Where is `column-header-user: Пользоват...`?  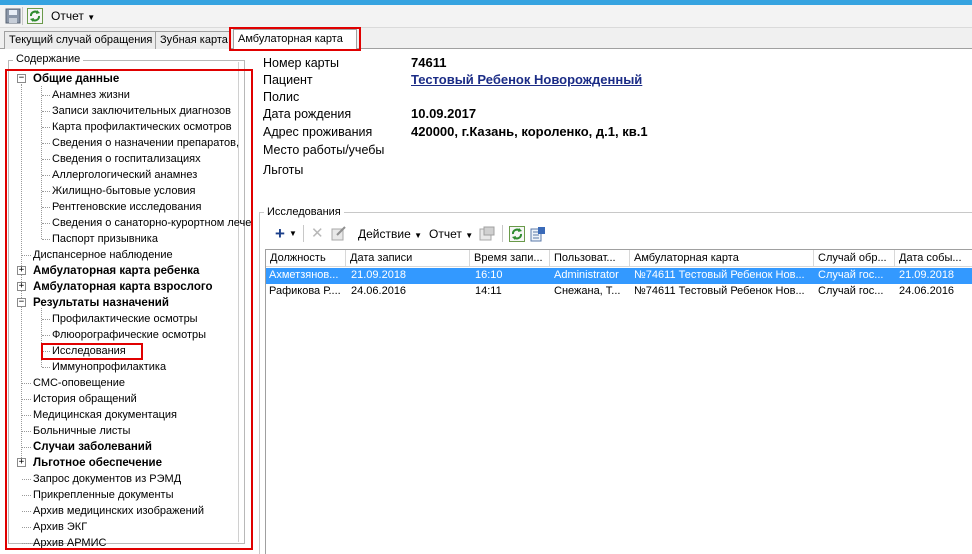 column-header-user: Пользоват... is located at coordinates (590, 258).